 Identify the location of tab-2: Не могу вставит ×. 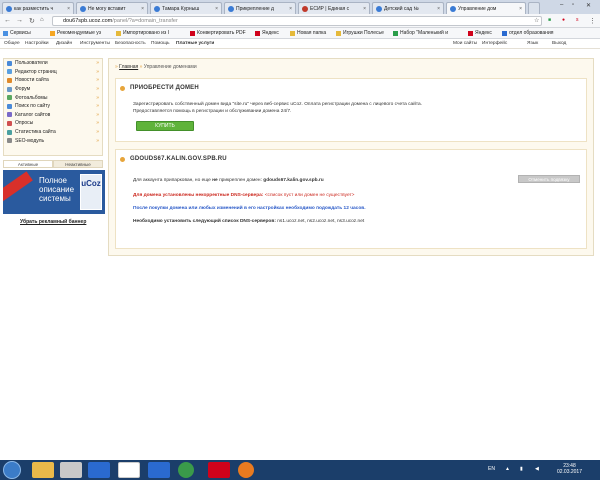
(112, 8).